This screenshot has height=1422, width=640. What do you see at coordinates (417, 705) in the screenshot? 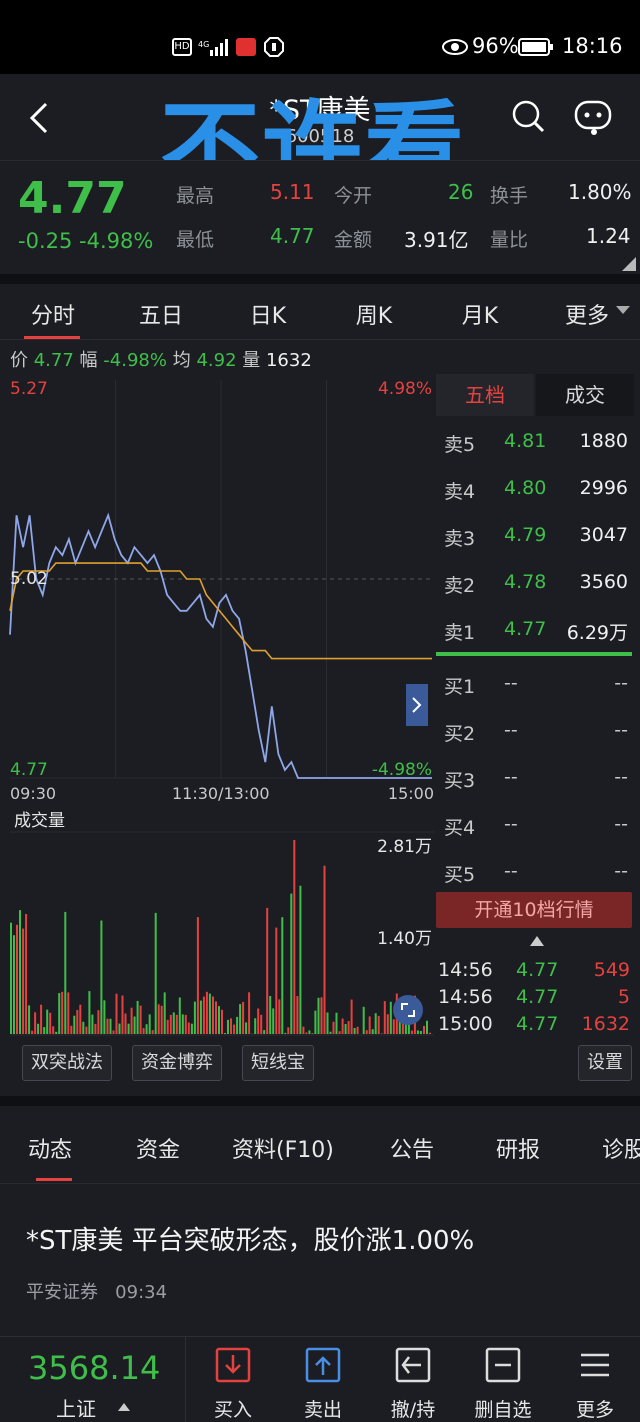
I see `expand-book-button` at bounding box center [417, 705].